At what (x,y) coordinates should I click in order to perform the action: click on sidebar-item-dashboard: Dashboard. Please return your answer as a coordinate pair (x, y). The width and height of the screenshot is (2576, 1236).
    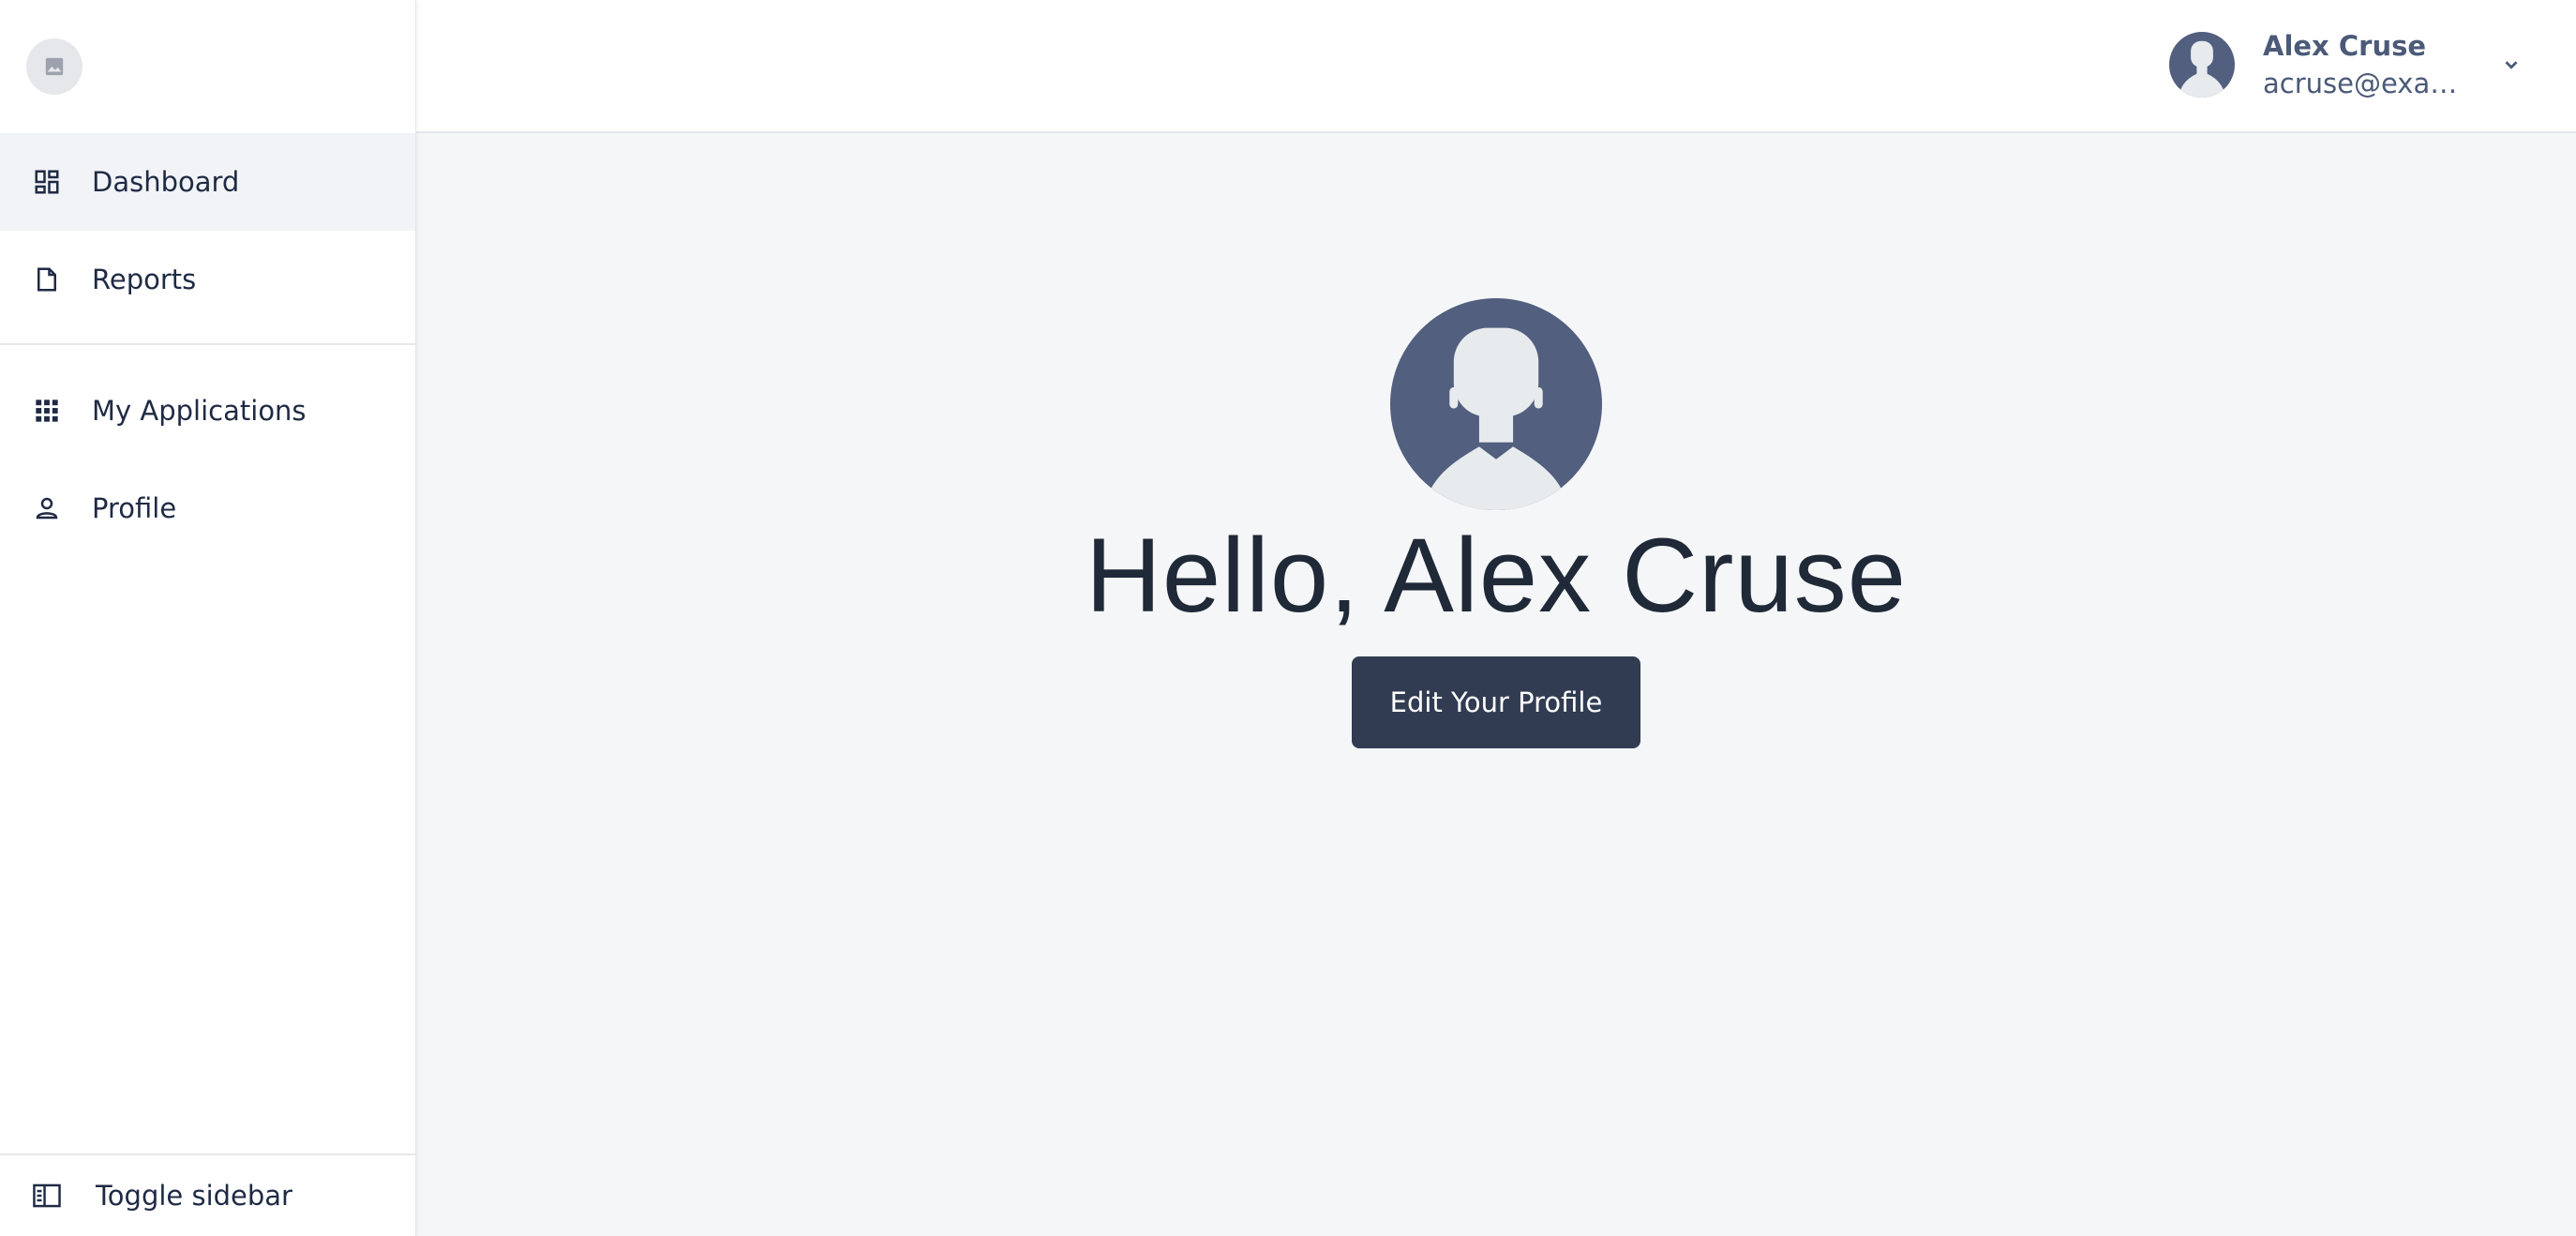
    Looking at the image, I should click on (208, 182).